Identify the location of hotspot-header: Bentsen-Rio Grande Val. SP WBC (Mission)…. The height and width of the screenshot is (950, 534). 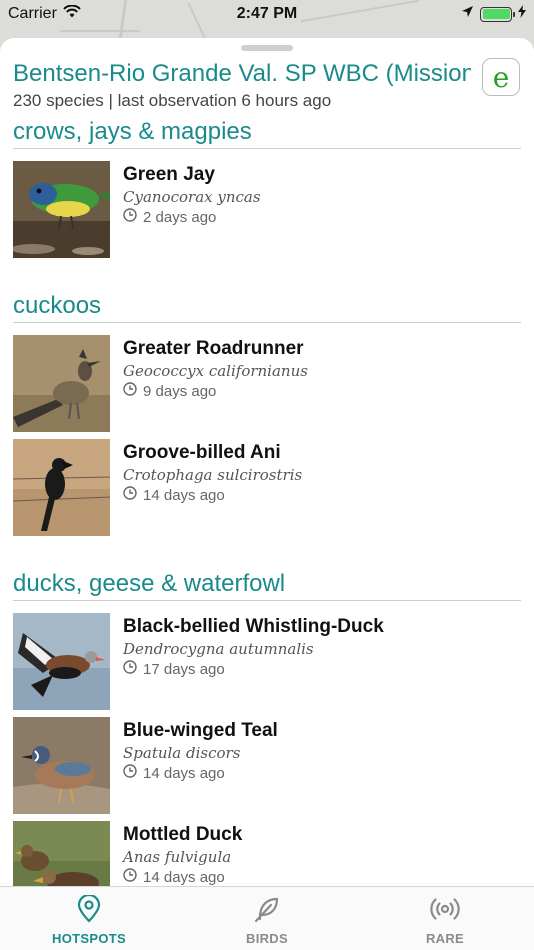
(243, 85).